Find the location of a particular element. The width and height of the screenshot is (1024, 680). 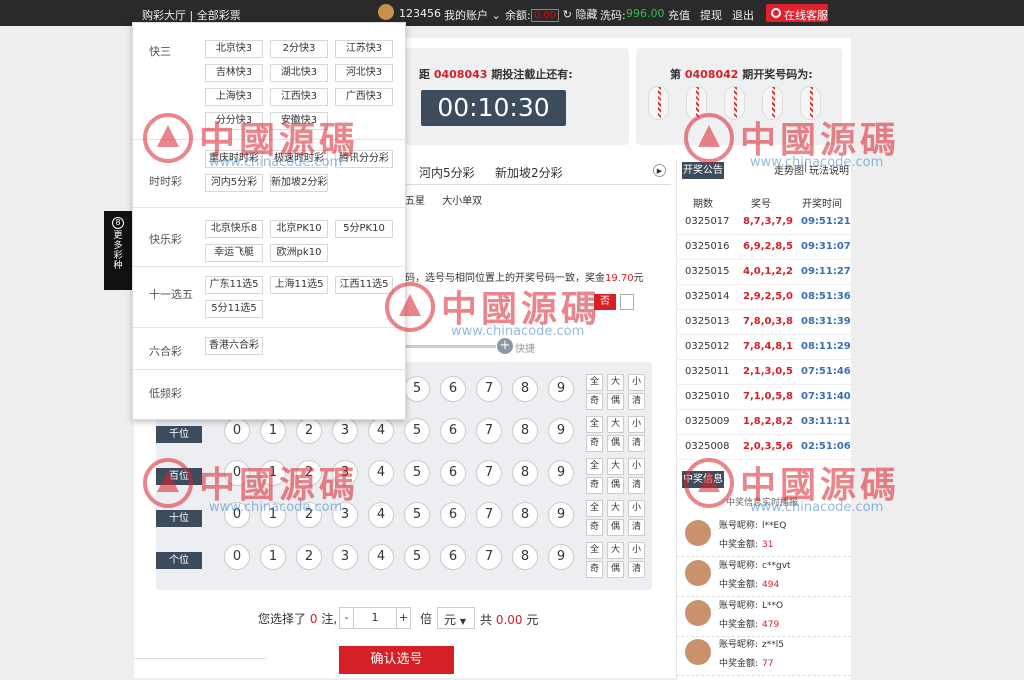

number-ball: 2 is located at coordinates (309, 431).